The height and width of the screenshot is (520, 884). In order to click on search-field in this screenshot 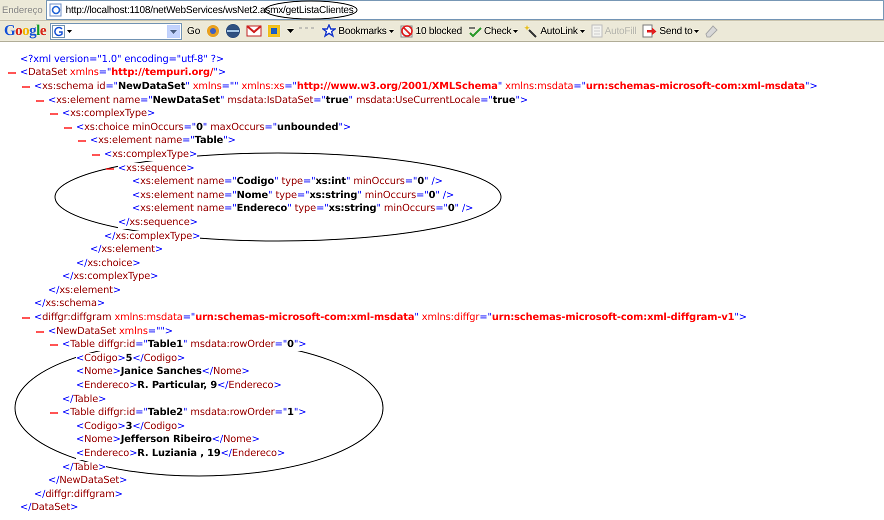, I will do `click(116, 31)`.